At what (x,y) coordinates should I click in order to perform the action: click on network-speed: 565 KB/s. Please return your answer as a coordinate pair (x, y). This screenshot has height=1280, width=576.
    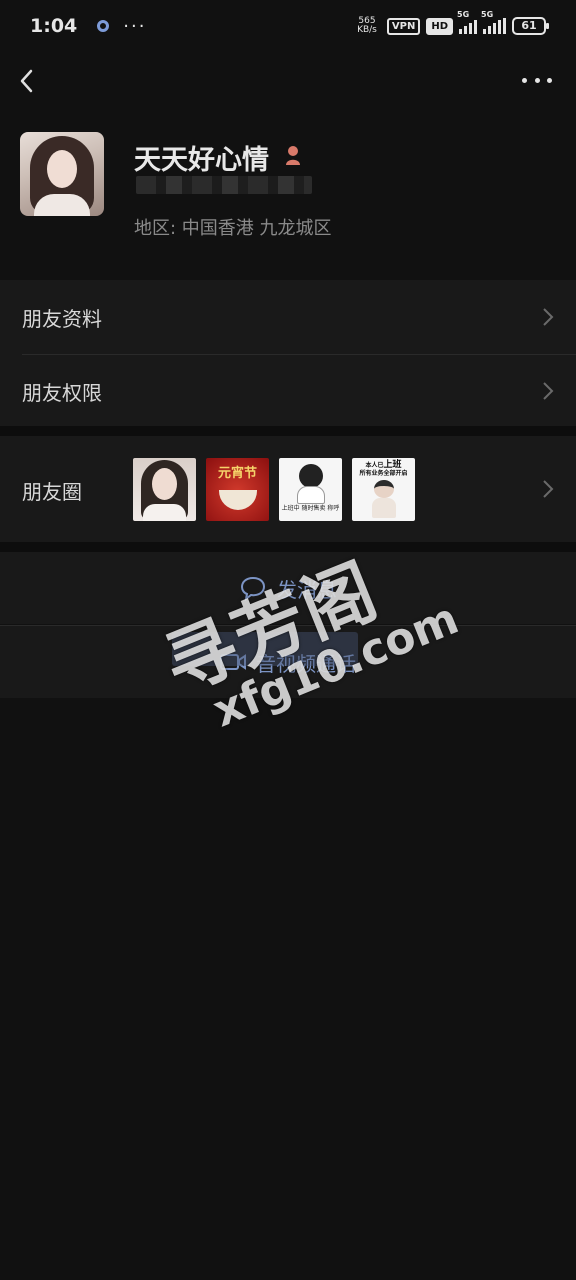
    Looking at the image, I should click on (367, 26).